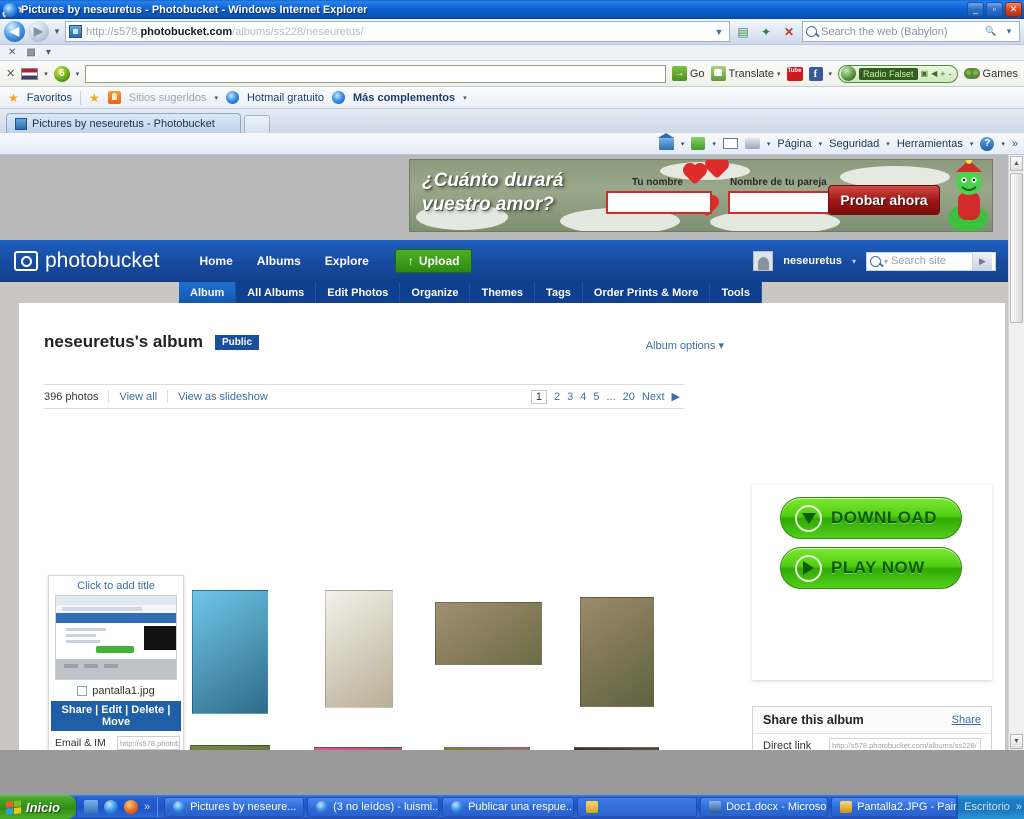 The image size is (1024, 819). I want to click on start-button: Inicio, so click(38, 807).